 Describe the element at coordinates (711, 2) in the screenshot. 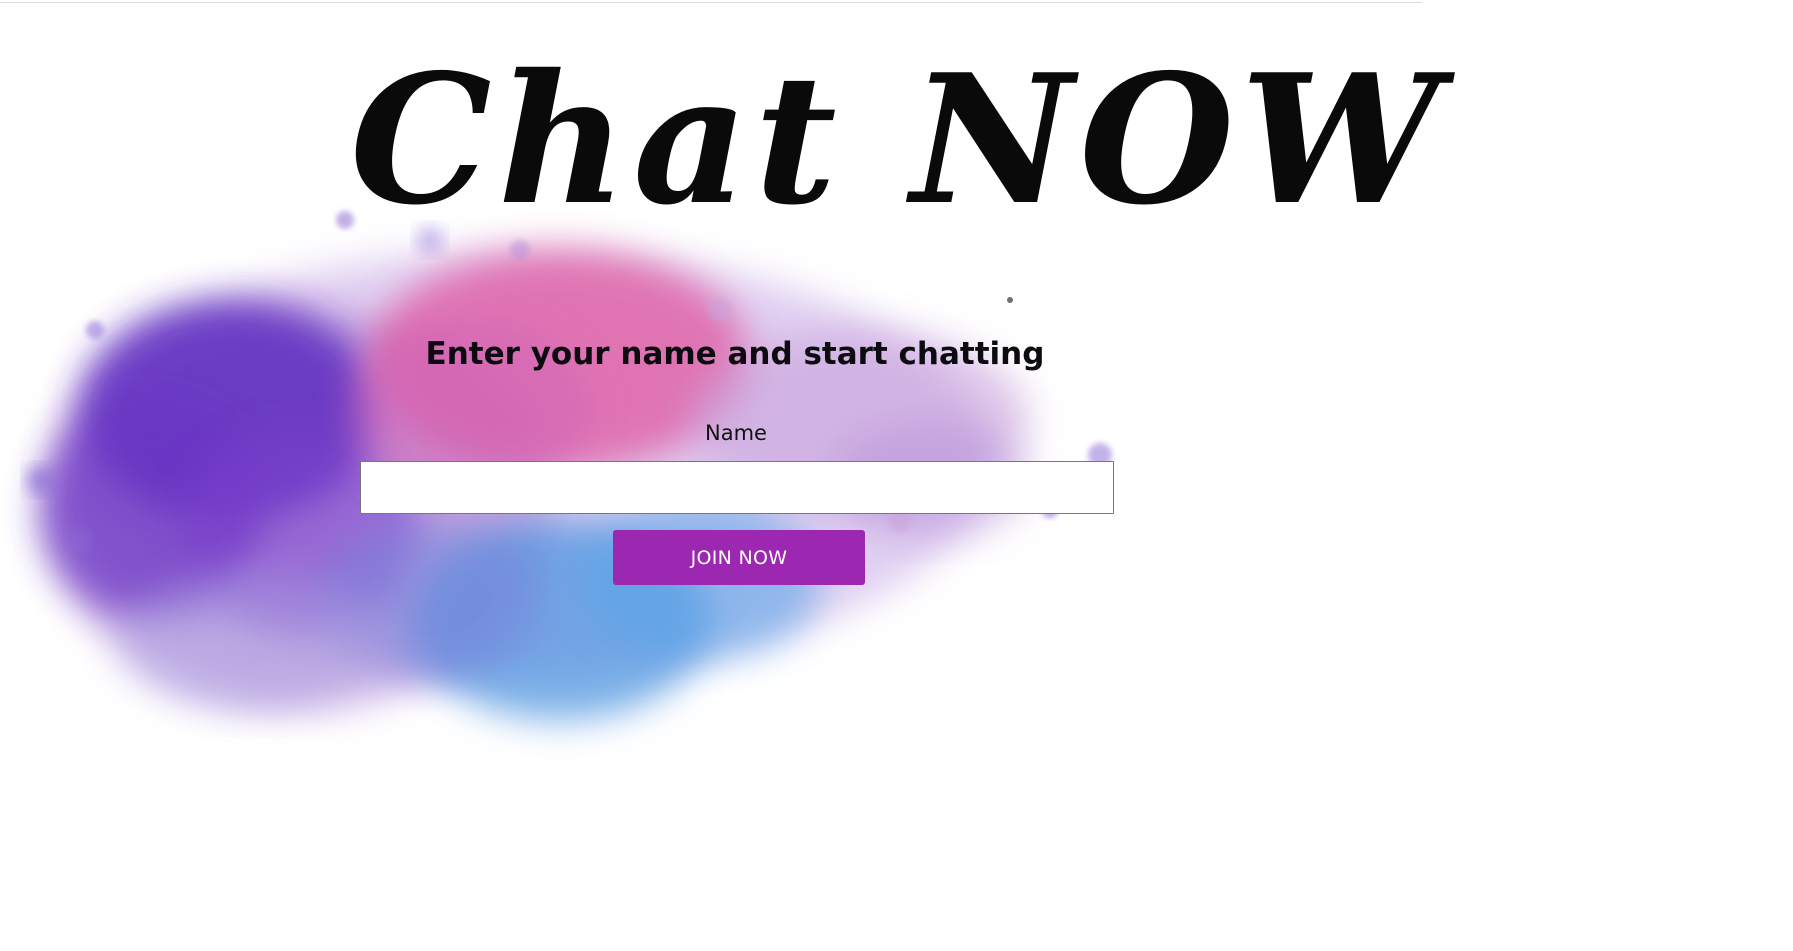

I see `top-divider` at that location.